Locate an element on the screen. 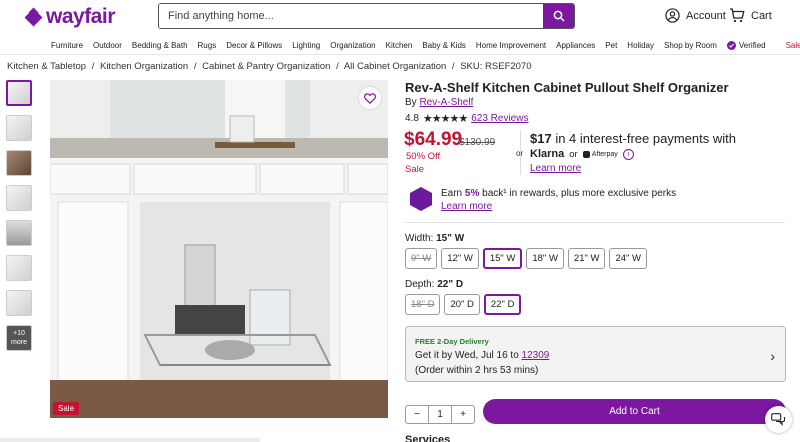  delivery-date-text: Get it by Wed, Jul 16 to is located at coordinates (468, 355).